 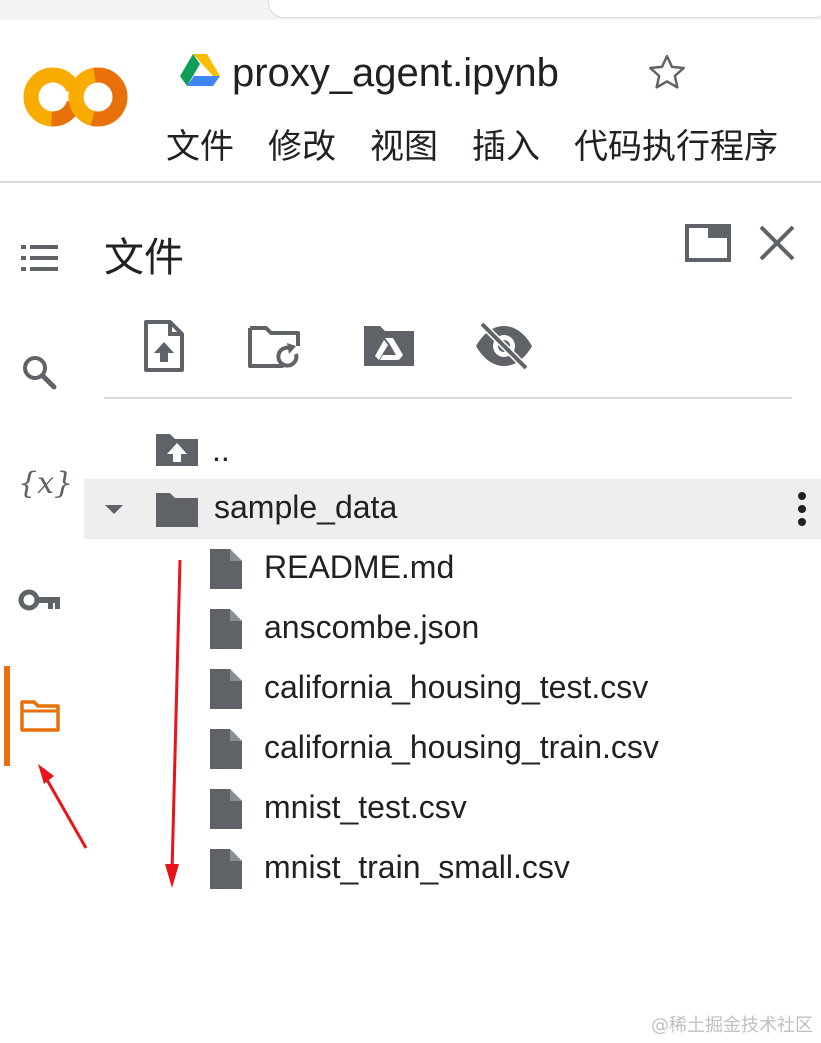 I want to click on file-row: mnist_test.csv, so click(x=452, y=809).